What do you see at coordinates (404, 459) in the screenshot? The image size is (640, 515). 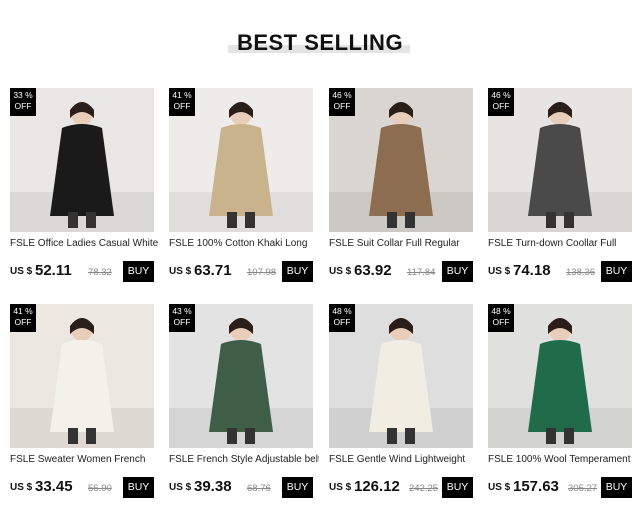 I see `product-name: FSLE Gentle Wind Lightweight` at bounding box center [404, 459].